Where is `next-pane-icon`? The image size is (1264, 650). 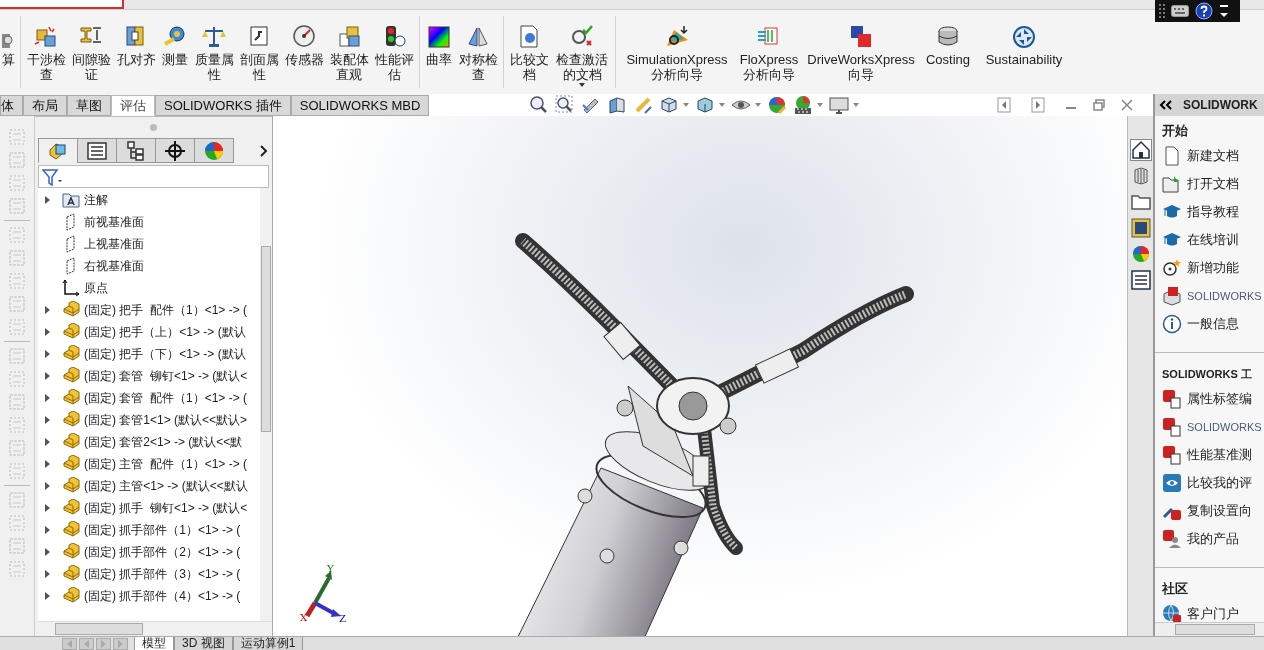
next-pane-icon is located at coordinates (1038, 105).